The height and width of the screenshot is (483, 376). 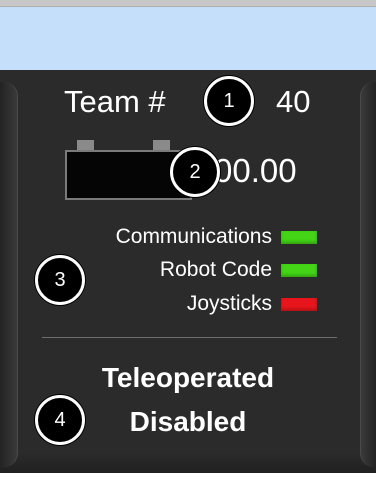 What do you see at coordinates (255, 170) in the screenshot?
I see `battery-voltage: 00.00` at bounding box center [255, 170].